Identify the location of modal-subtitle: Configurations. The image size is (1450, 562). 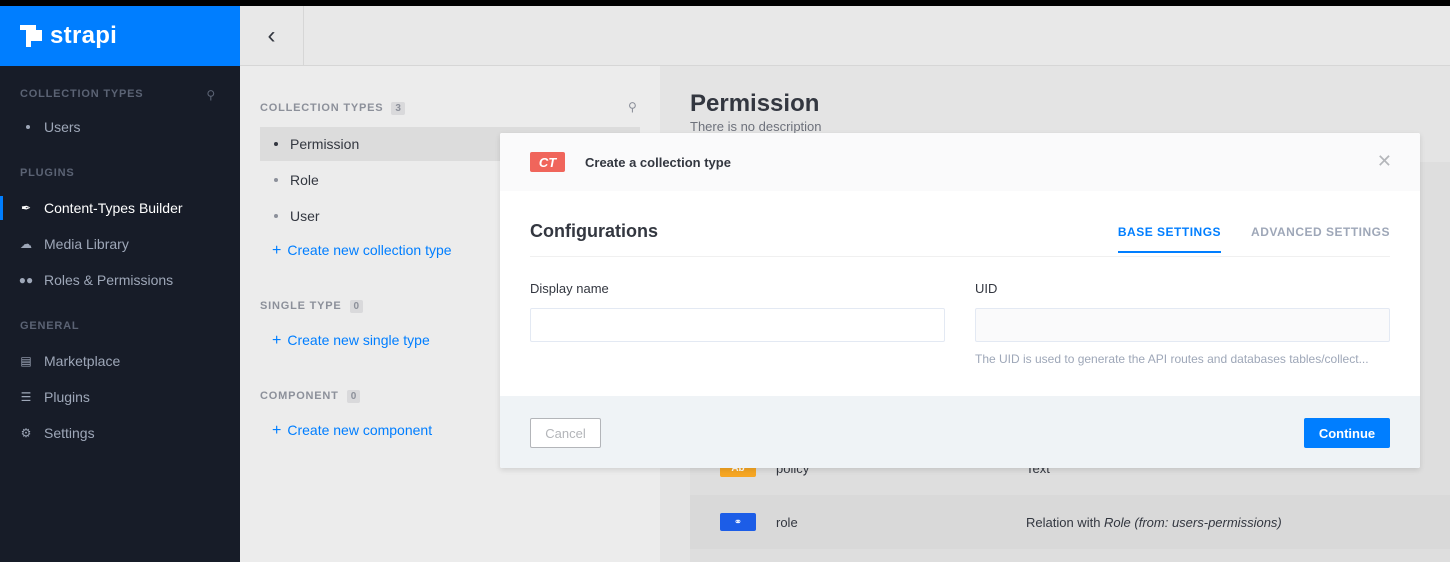
(594, 231).